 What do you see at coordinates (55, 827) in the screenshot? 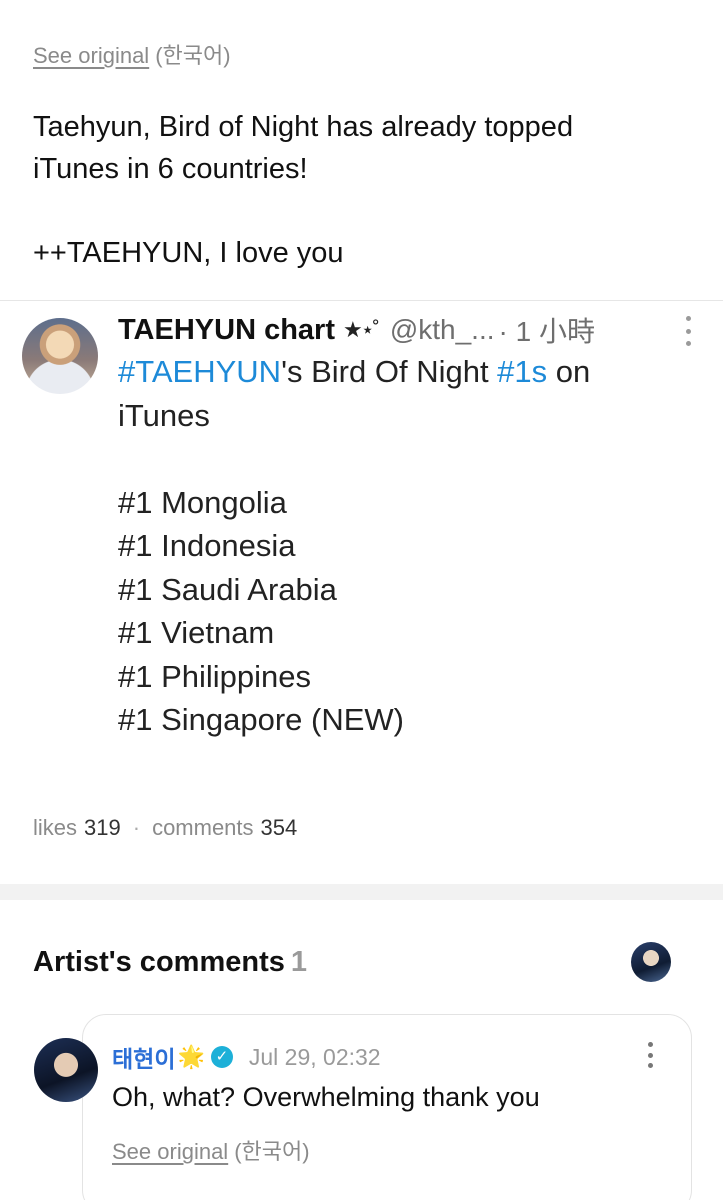
I see `likes-label: likes` at bounding box center [55, 827].